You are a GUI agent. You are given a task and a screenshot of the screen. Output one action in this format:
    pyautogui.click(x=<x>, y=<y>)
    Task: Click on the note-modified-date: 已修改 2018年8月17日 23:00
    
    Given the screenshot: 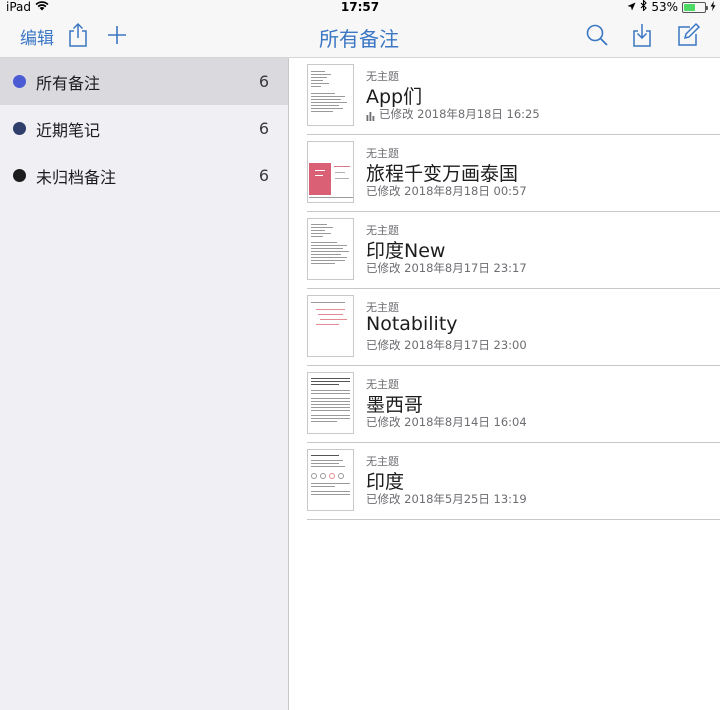 What is the action you would take?
    pyautogui.click(x=446, y=345)
    